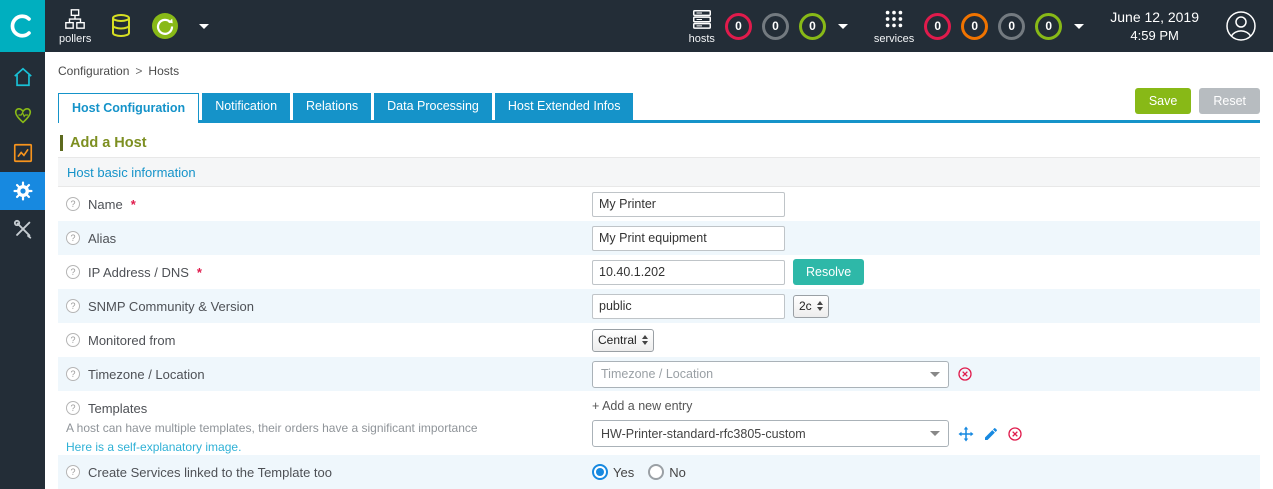  I want to click on snmp-version-select: 2c, so click(811, 306).